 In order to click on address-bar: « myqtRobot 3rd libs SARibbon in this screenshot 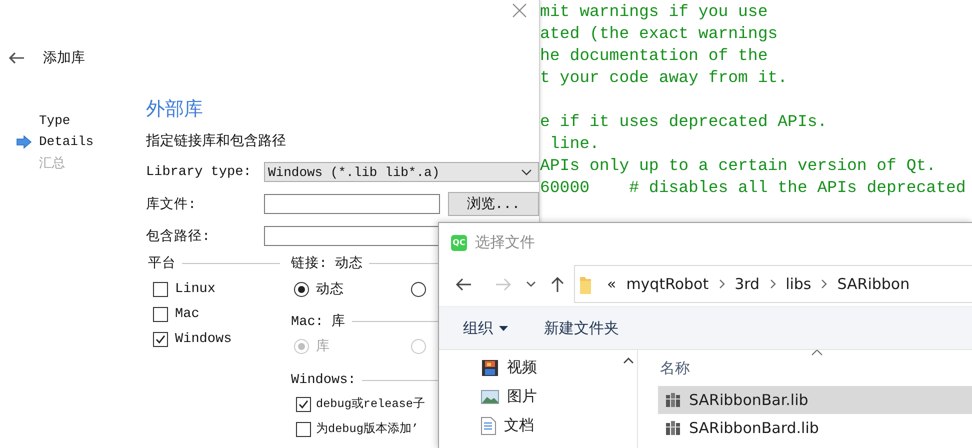, I will do `click(773, 284)`.